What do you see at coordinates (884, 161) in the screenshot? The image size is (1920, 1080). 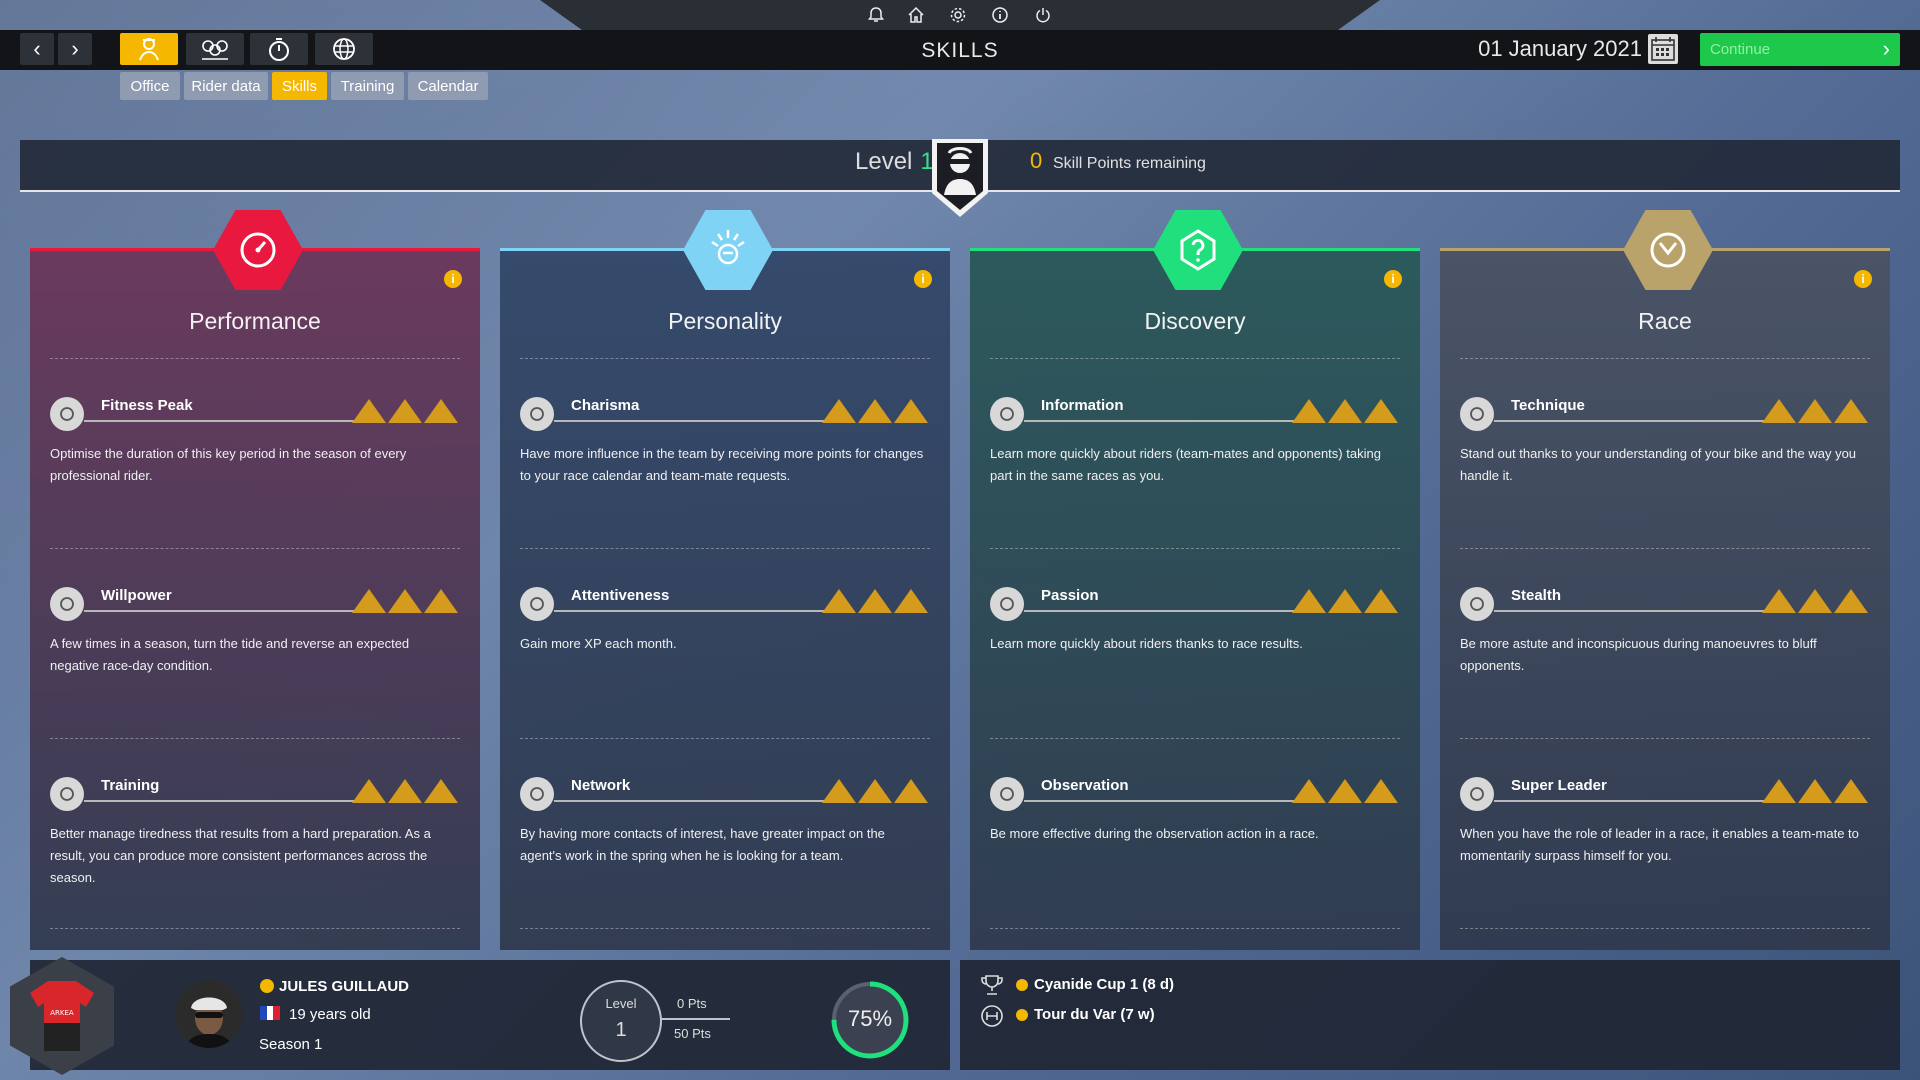 I see `level-label: Level` at bounding box center [884, 161].